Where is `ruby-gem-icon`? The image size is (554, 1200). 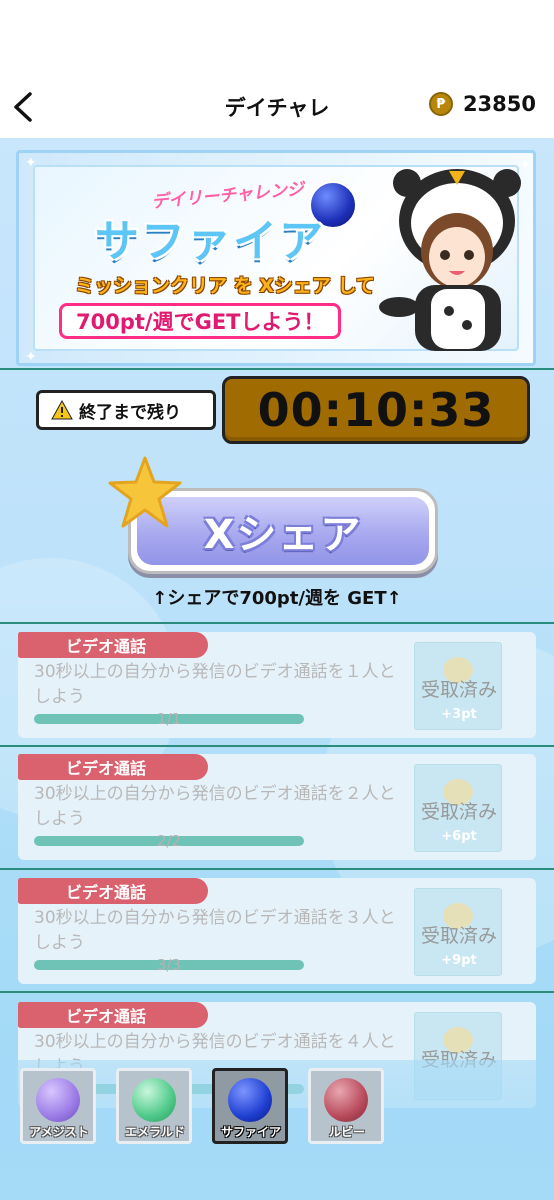 ruby-gem-icon is located at coordinates (346, 1100).